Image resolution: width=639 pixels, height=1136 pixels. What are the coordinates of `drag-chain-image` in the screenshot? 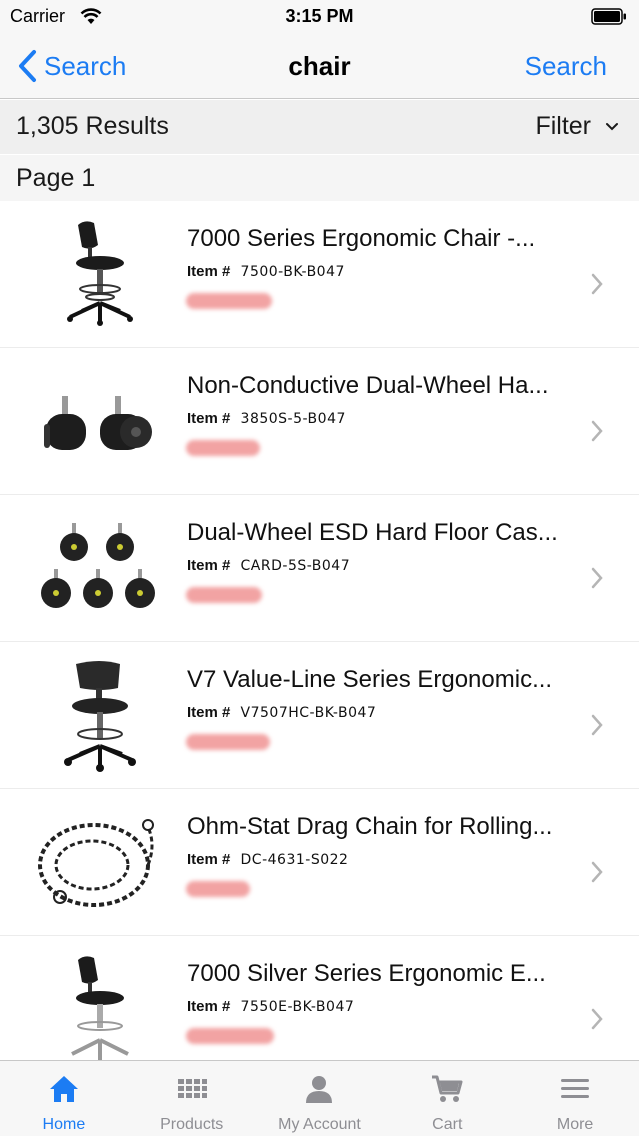 It's located at (100, 864).